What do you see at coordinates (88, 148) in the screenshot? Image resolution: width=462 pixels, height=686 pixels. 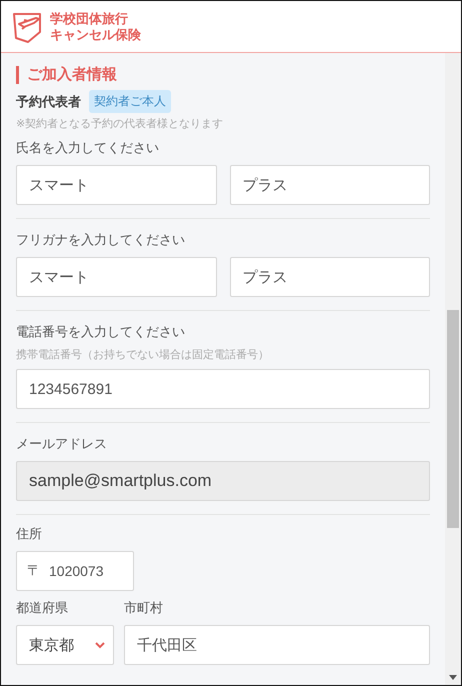 I see `field-label: 氏名を入力してください` at bounding box center [88, 148].